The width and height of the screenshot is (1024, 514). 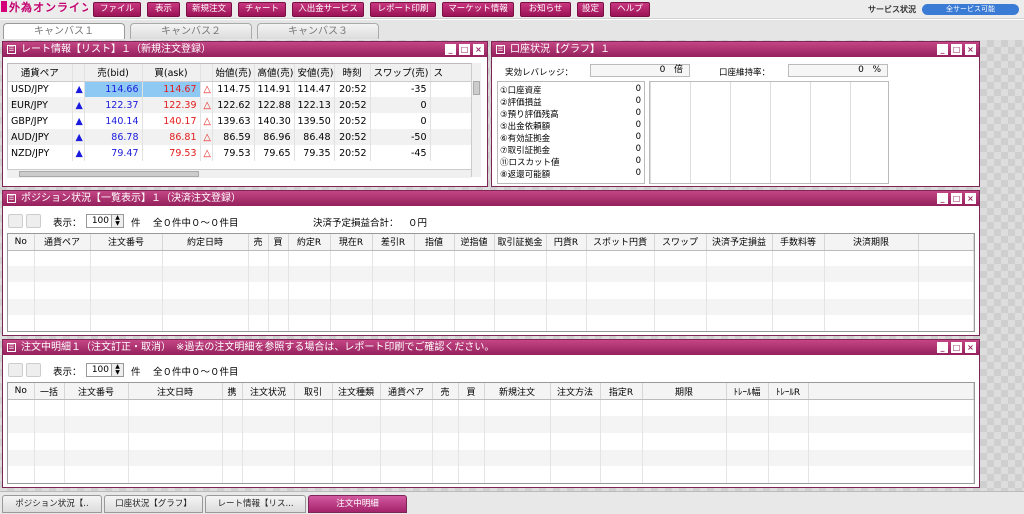 What do you see at coordinates (328, 9) in the screenshot?
I see `menu-deposit-button: 入出金サービス` at bounding box center [328, 9].